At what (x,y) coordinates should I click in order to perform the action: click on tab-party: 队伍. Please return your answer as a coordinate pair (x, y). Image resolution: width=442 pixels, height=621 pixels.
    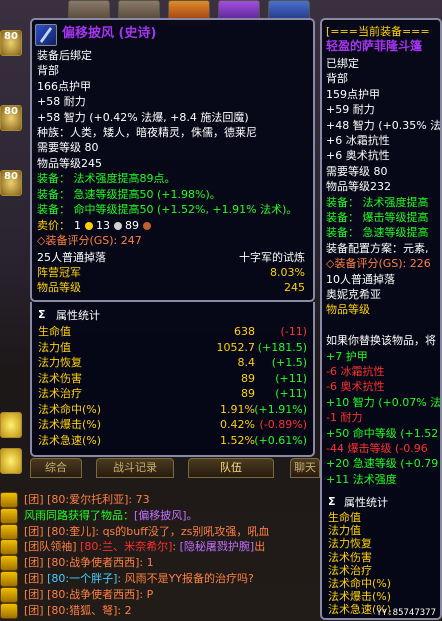
    Looking at the image, I should click on (231, 468).